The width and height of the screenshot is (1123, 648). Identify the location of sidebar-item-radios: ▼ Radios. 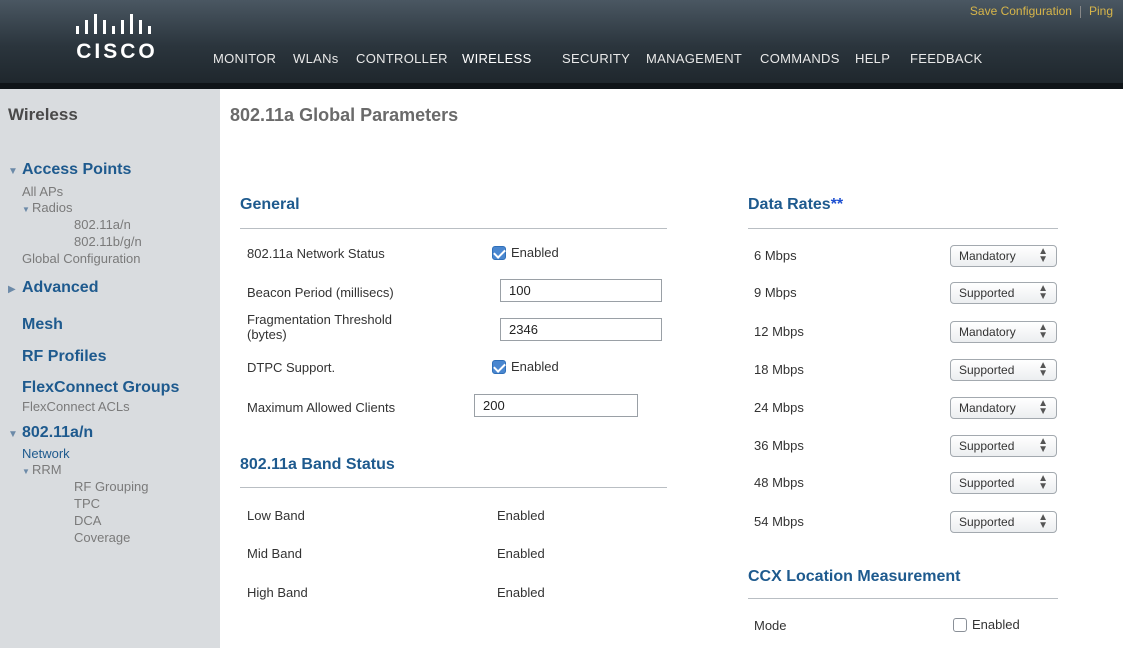
(47, 207).